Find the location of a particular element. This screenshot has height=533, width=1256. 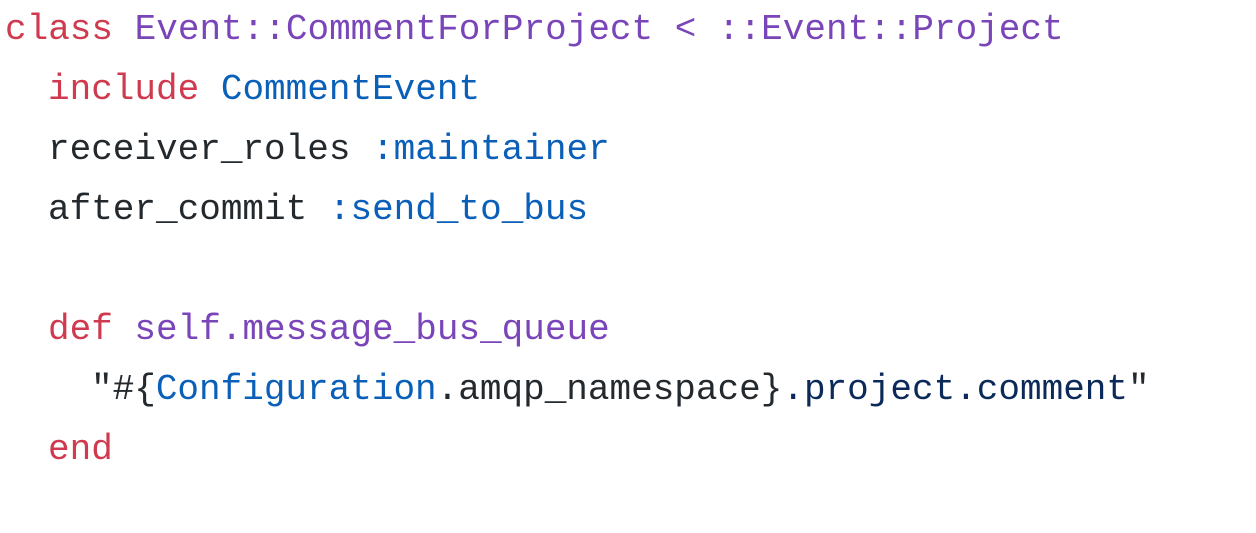

method-name: self.message_bus_queue is located at coordinates (372, 329).